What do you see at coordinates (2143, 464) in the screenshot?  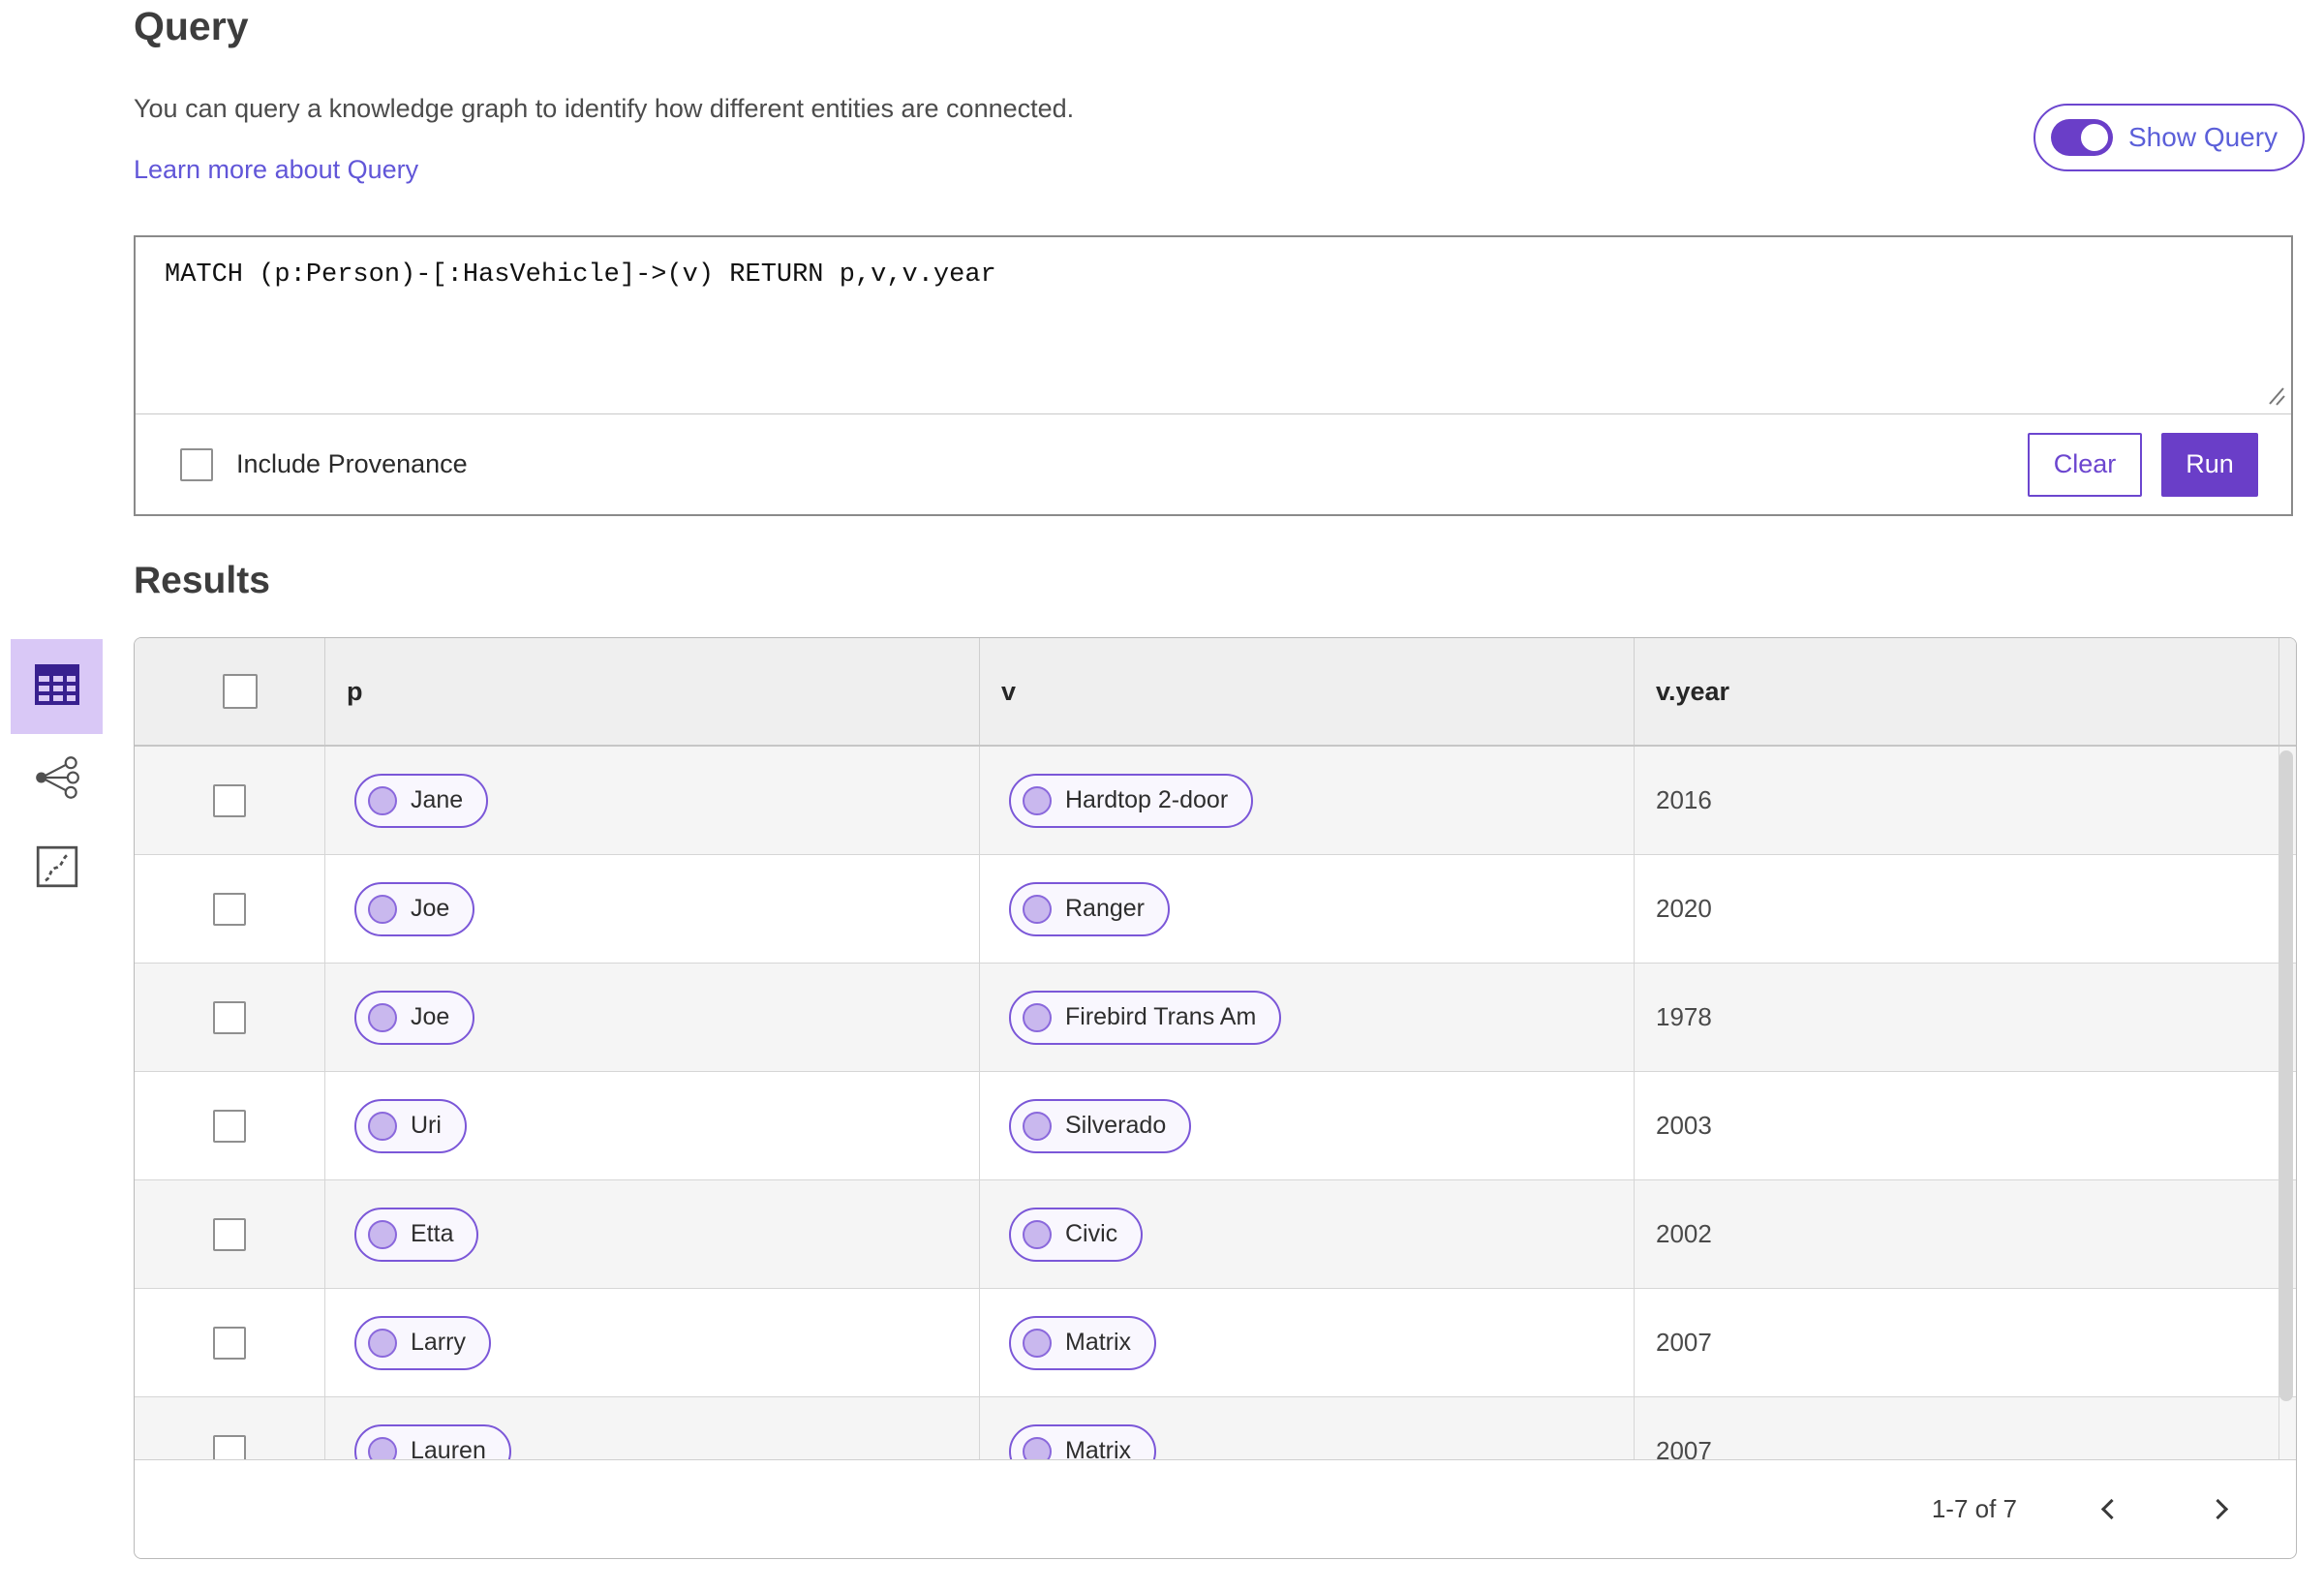 I see `query-actions: Clear Run` at bounding box center [2143, 464].